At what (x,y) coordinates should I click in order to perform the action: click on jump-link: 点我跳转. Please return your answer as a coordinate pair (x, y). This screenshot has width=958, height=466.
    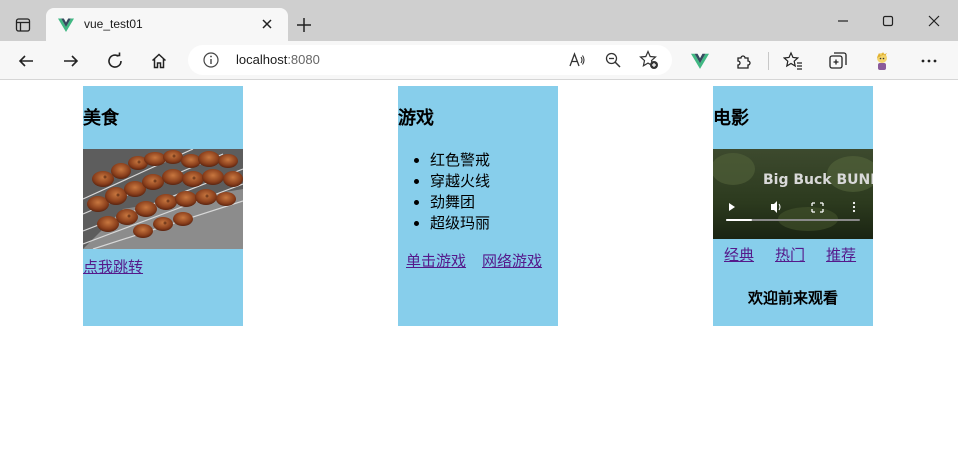
    Looking at the image, I should click on (113, 266).